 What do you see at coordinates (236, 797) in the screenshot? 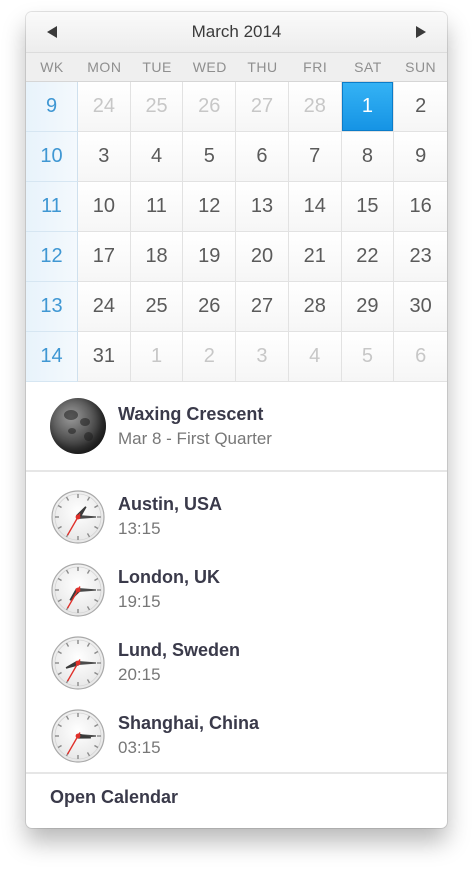
I see `open-calendar-button: Open Calendar` at bounding box center [236, 797].